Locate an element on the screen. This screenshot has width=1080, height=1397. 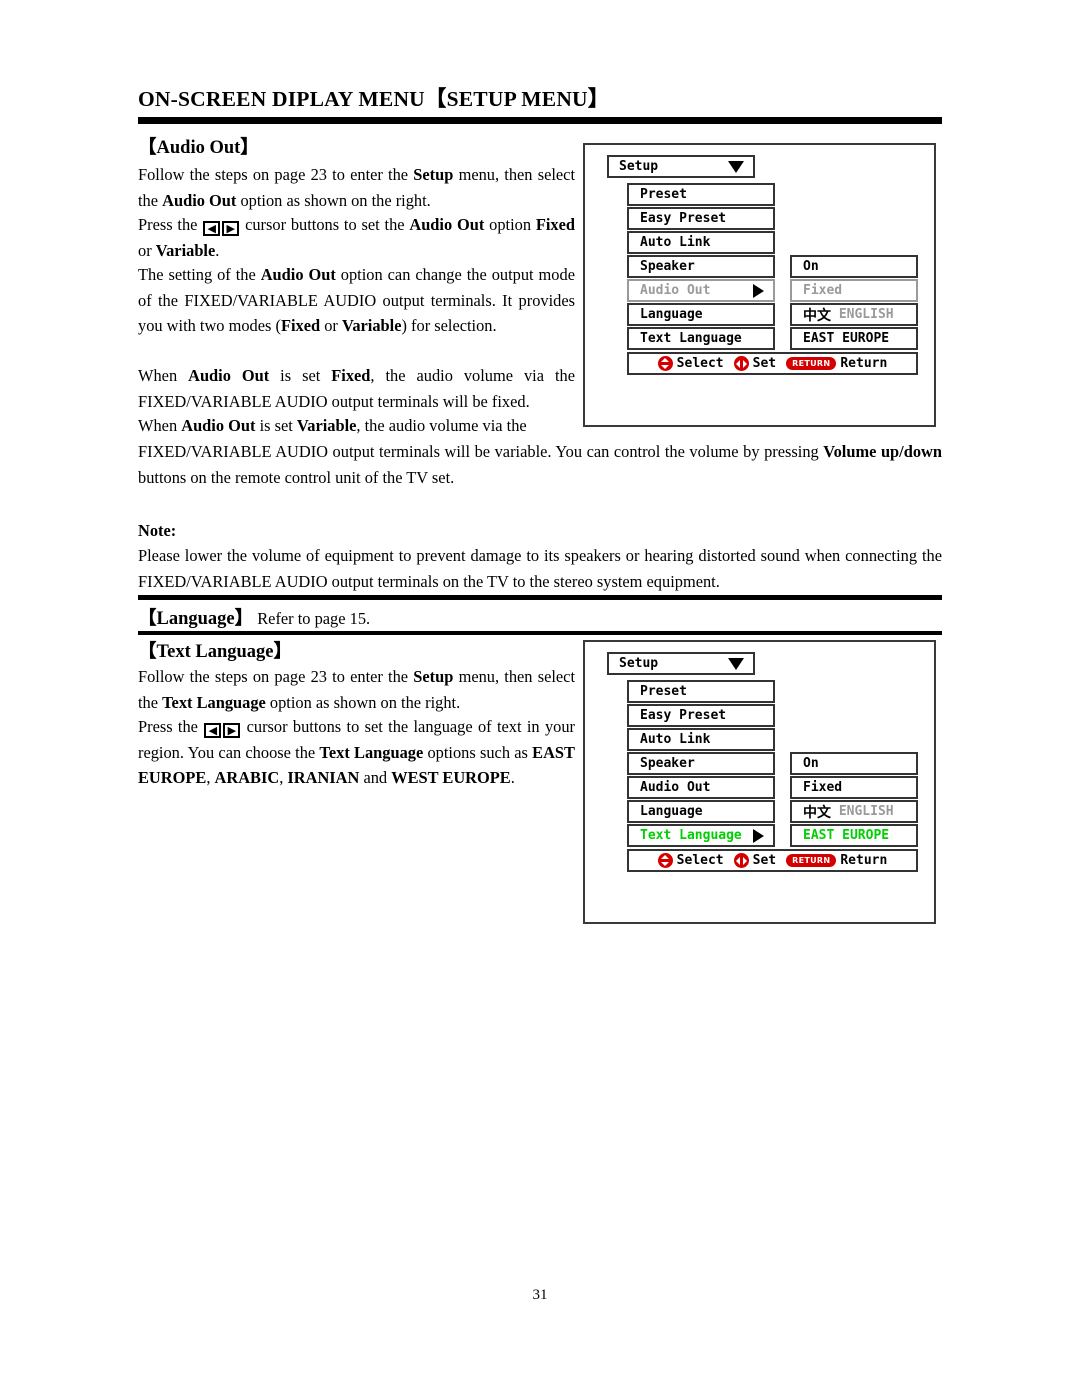
osd1-hint-set: Set is located at coordinates (755, 363).